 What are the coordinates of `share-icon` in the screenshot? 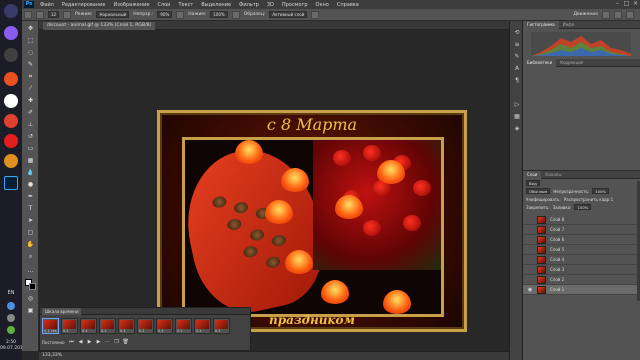 It's located at (630, 14).